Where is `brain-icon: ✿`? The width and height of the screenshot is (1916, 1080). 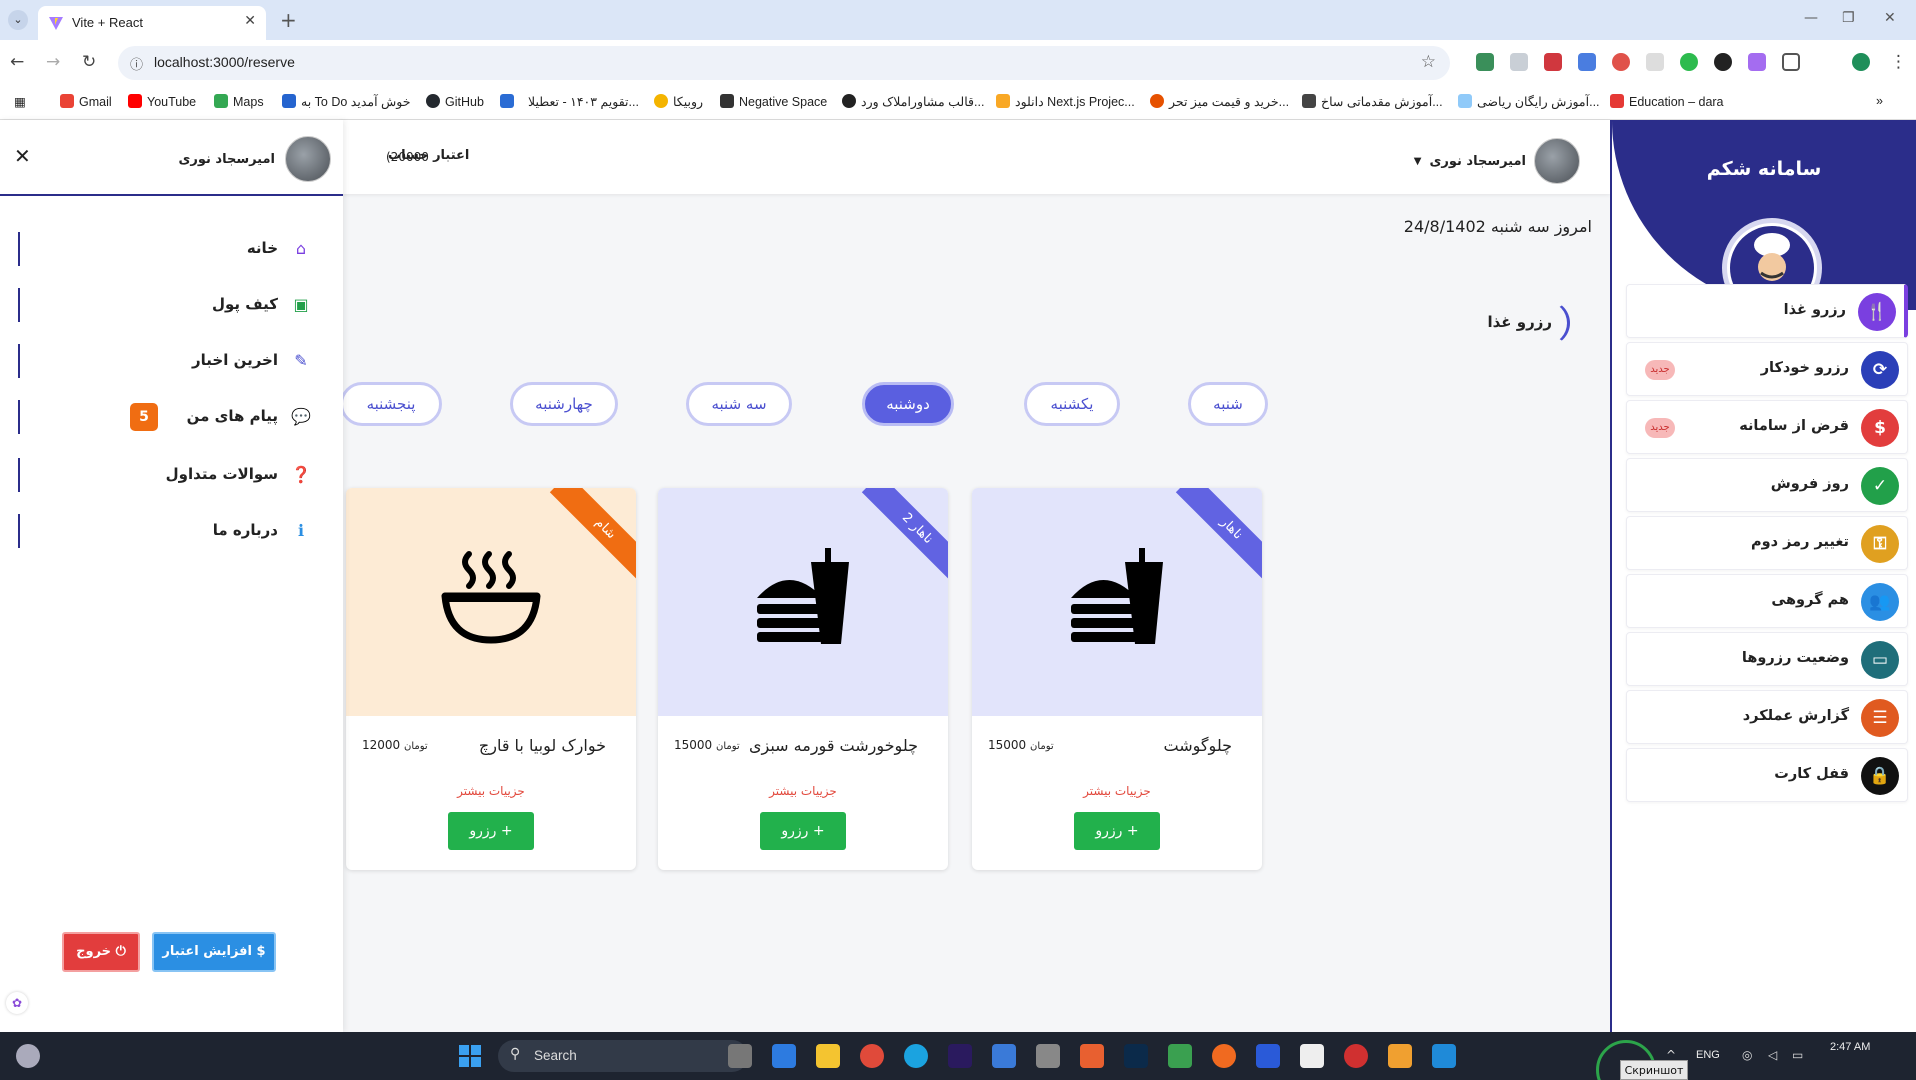 brain-icon: ✿ is located at coordinates (17, 1003).